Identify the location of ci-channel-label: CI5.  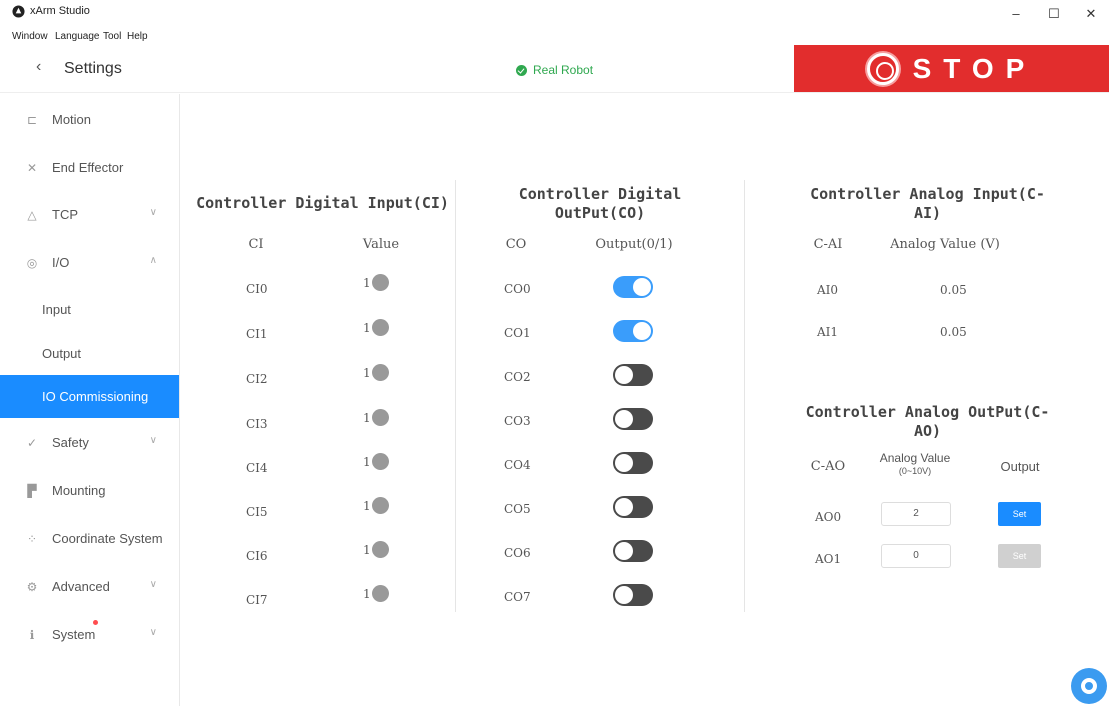
(257, 512).